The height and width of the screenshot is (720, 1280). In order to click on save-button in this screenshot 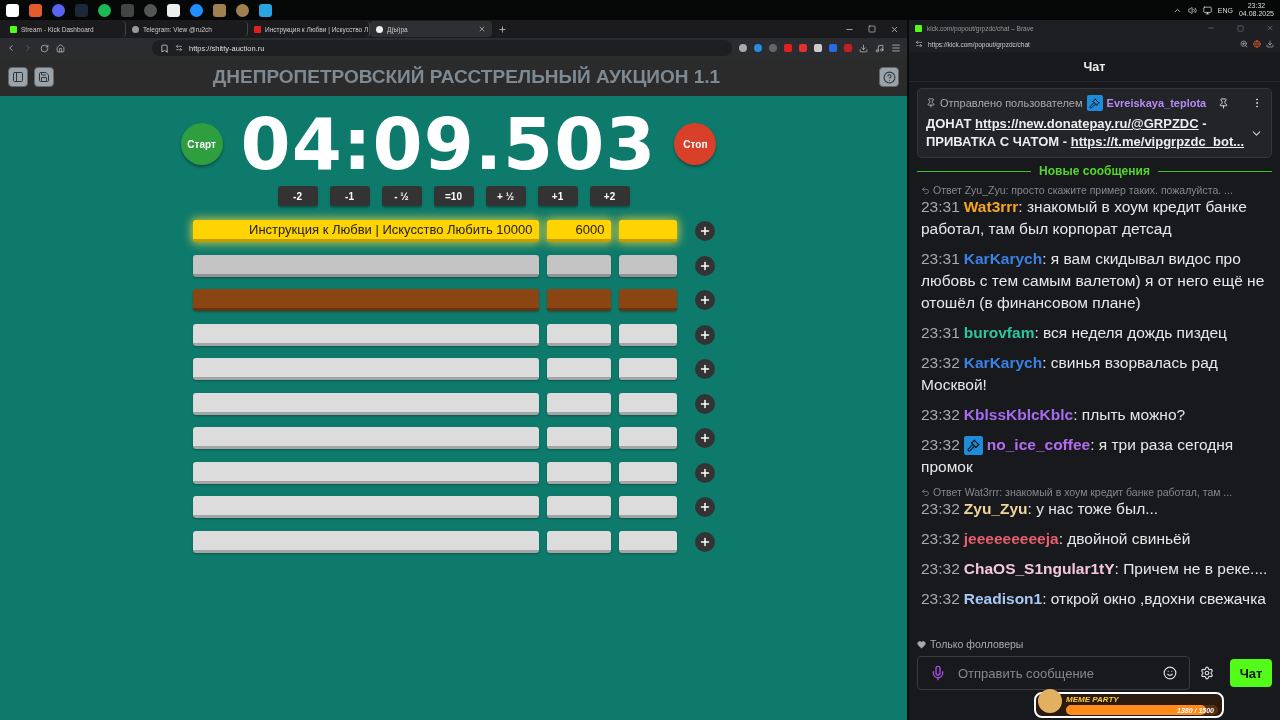, I will do `click(44, 77)`.